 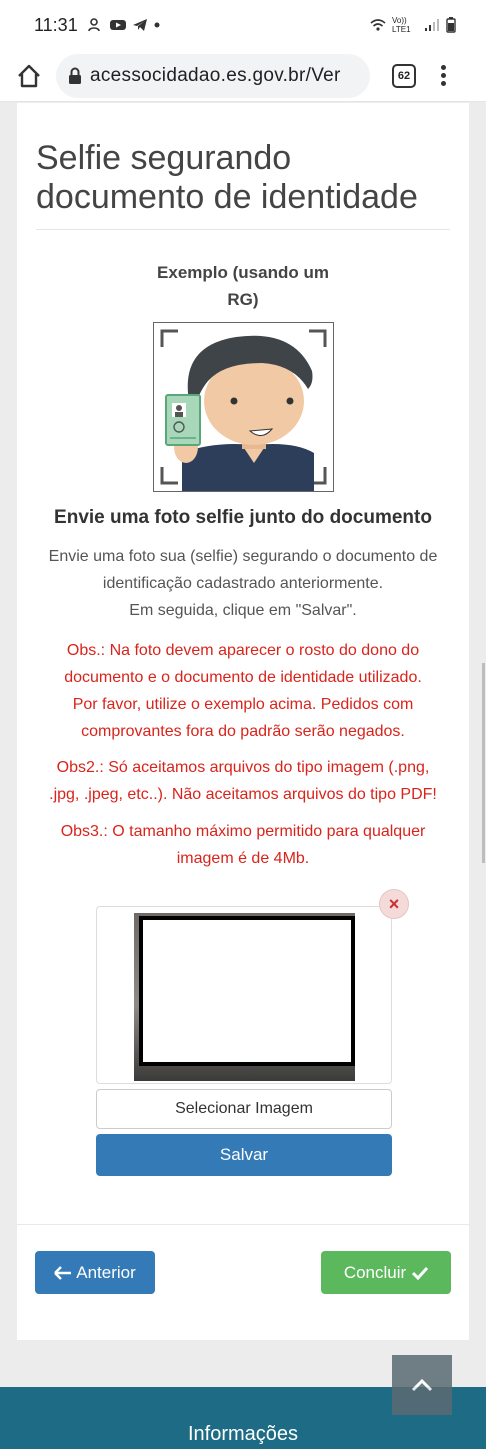 I want to click on example-selfie-illustration, so click(x=243, y=407).